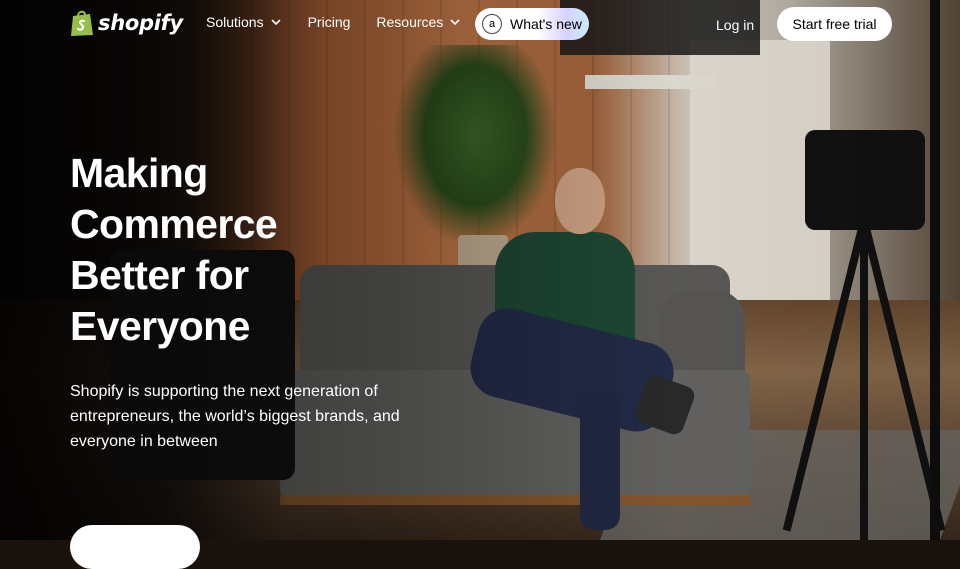 The width and height of the screenshot is (960, 569). Describe the element at coordinates (546, 24) in the screenshot. I see `whats-new-label: What's new` at that location.